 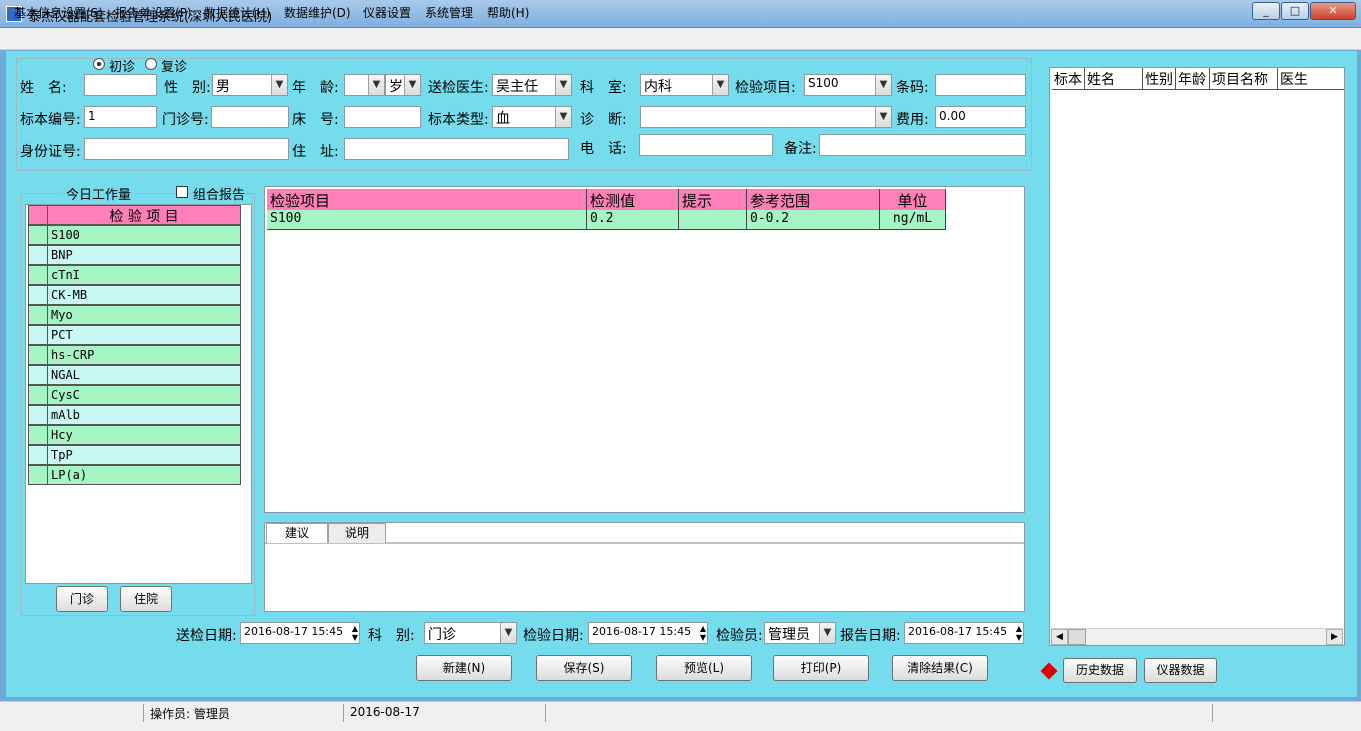 What do you see at coordinates (1180, 670) in the screenshot?
I see `instrument-data-button: 仪器数据` at bounding box center [1180, 670].